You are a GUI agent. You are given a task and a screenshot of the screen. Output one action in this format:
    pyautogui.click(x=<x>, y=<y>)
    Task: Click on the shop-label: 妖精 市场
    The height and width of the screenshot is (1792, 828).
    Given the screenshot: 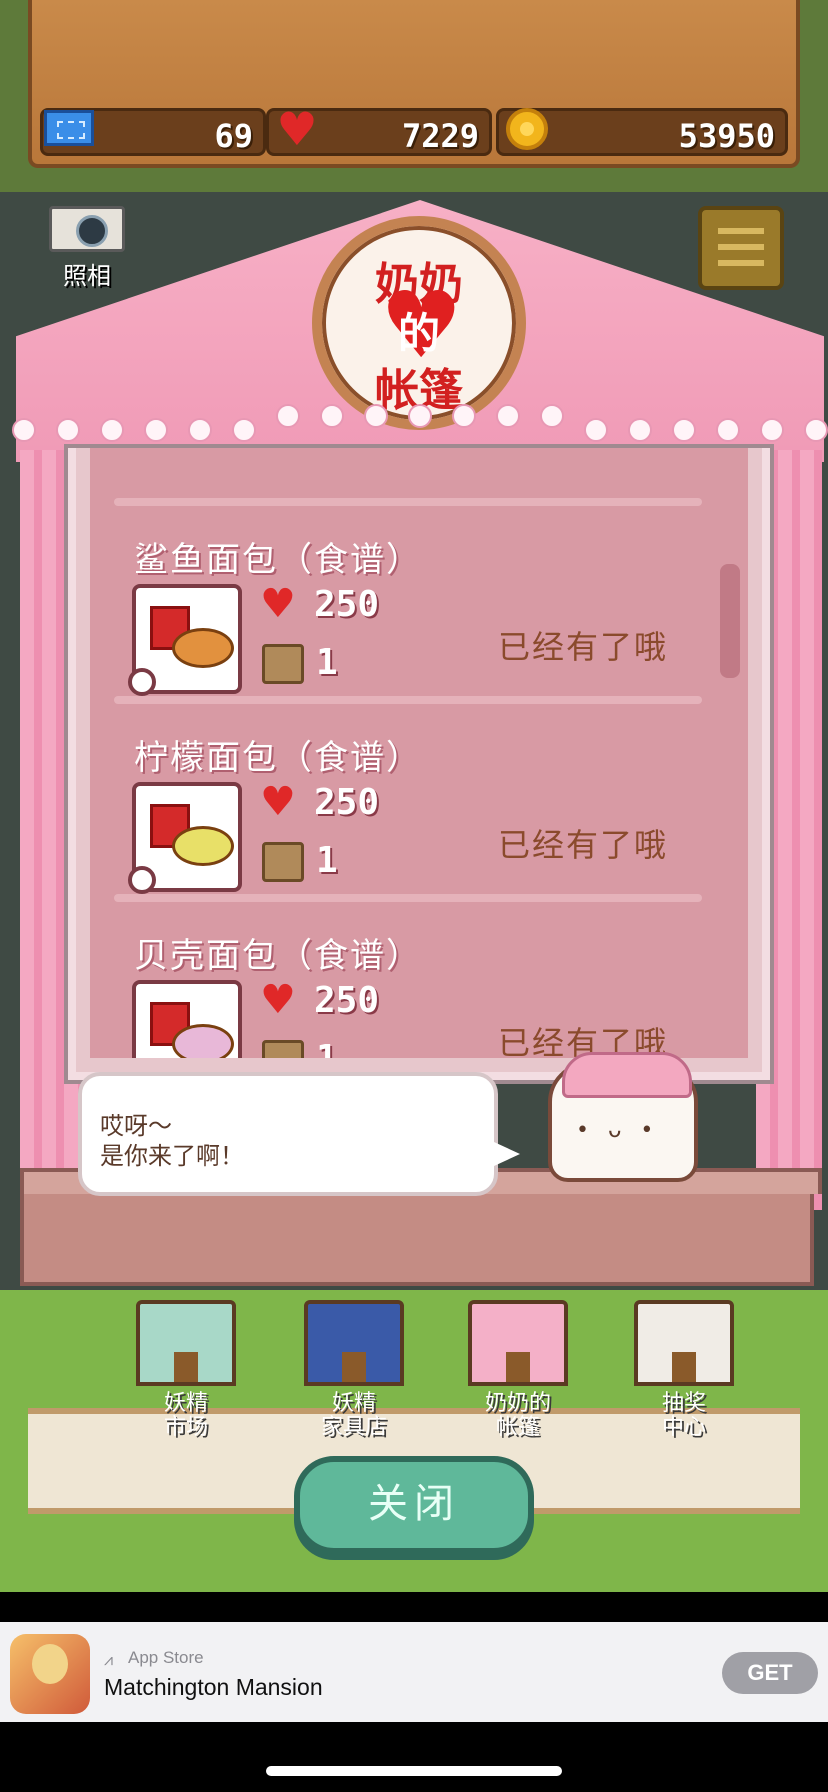 What is the action you would take?
    pyautogui.click(x=186, y=1416)
    